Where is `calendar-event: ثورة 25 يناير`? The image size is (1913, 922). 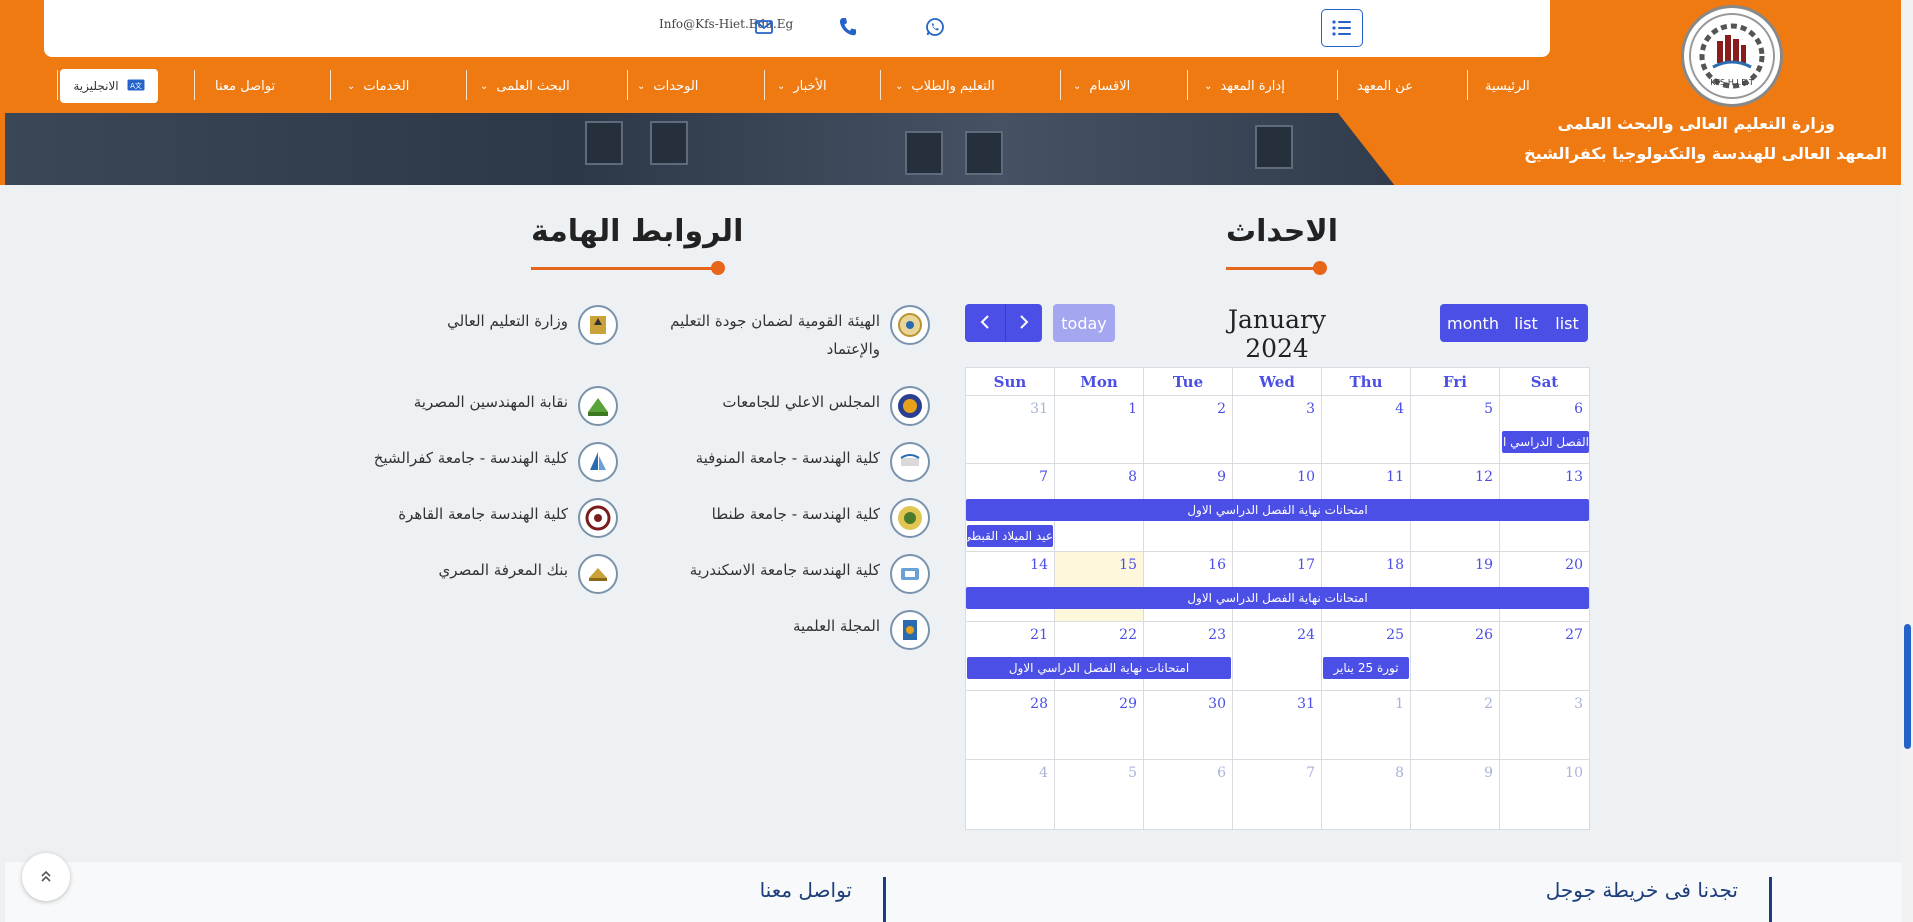
calendar-event: ثورة 25 يناير is located at coordinates (1366, 668).